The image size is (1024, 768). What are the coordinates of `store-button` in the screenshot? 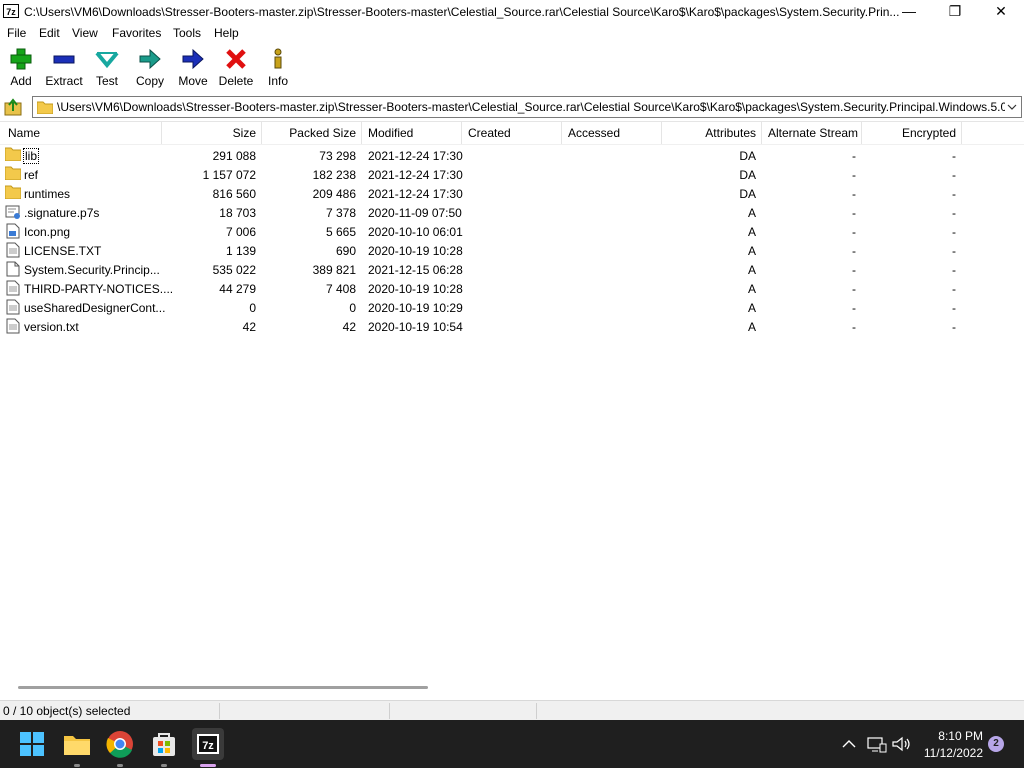 It's located at (164, 744).